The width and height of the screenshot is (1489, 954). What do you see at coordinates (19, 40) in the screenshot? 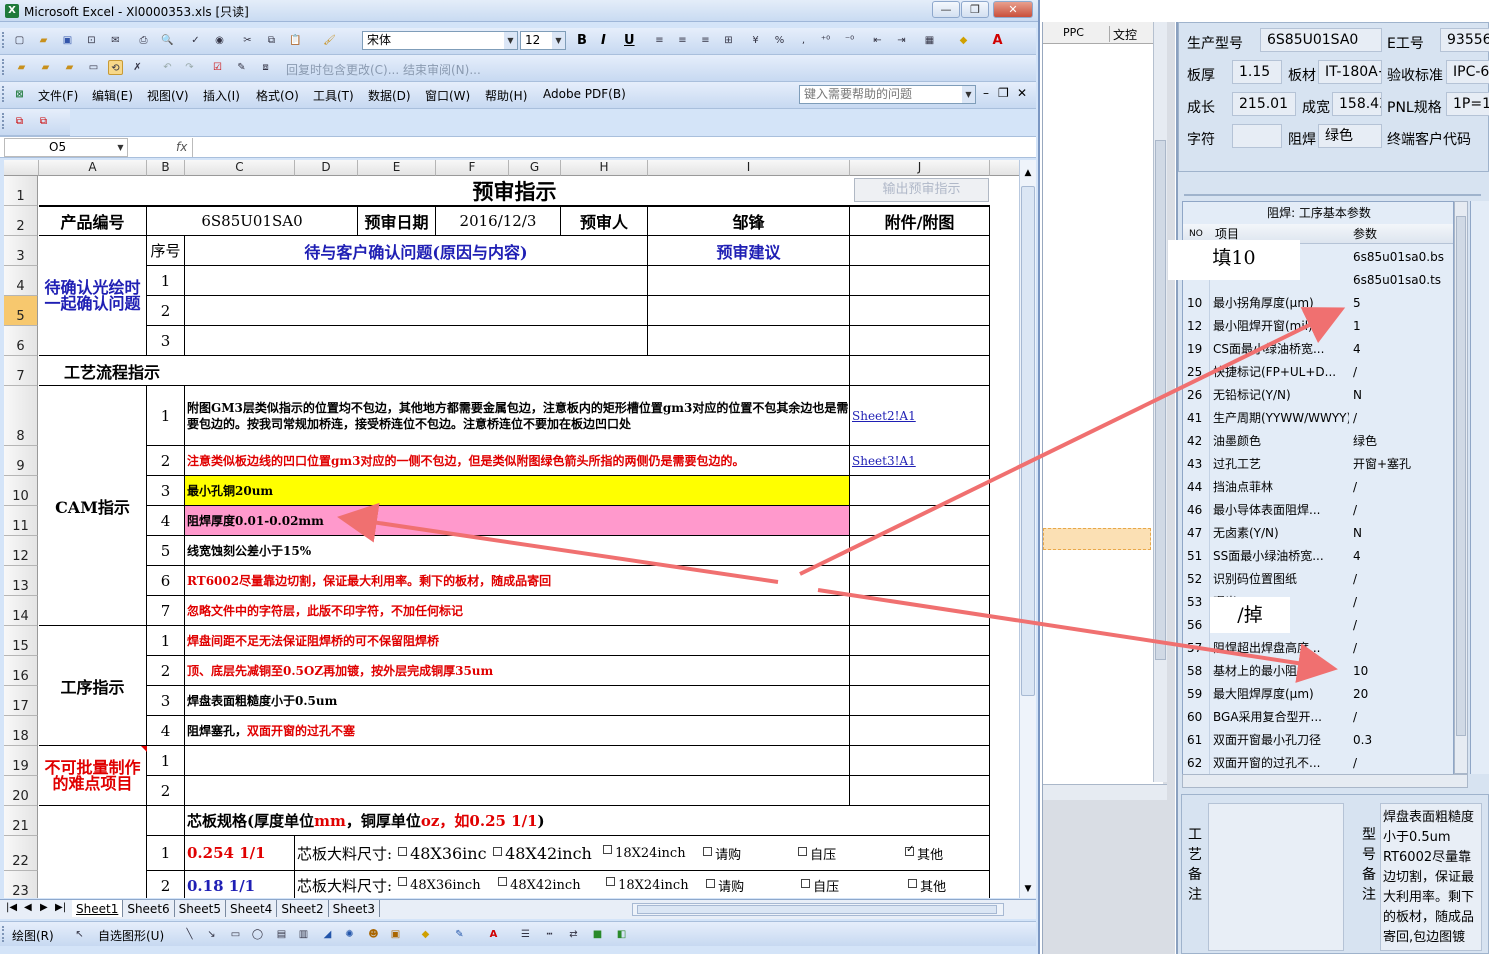
I see `new-icon: ▢` at bounding box center [19, 40].